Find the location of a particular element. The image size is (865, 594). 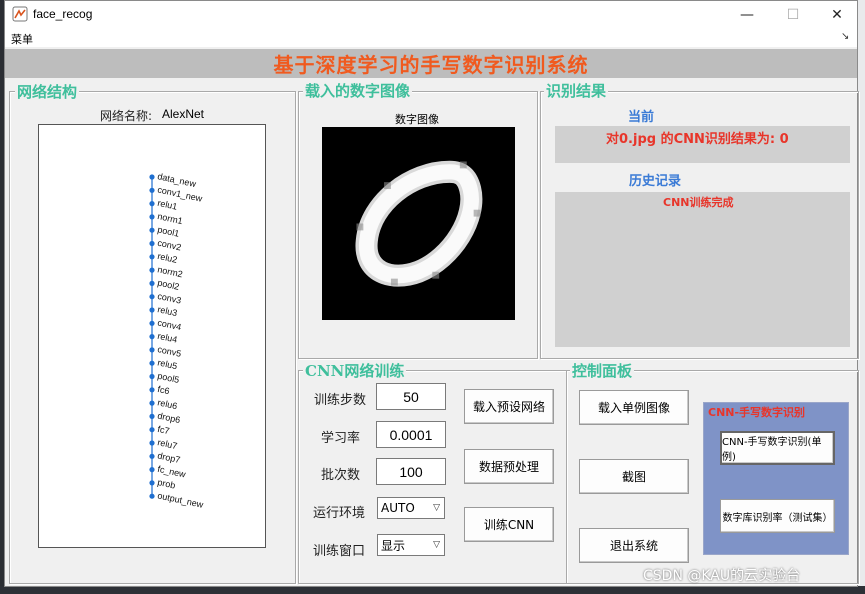

steps-label: 训练步数 is located at coordinates (340, 400).